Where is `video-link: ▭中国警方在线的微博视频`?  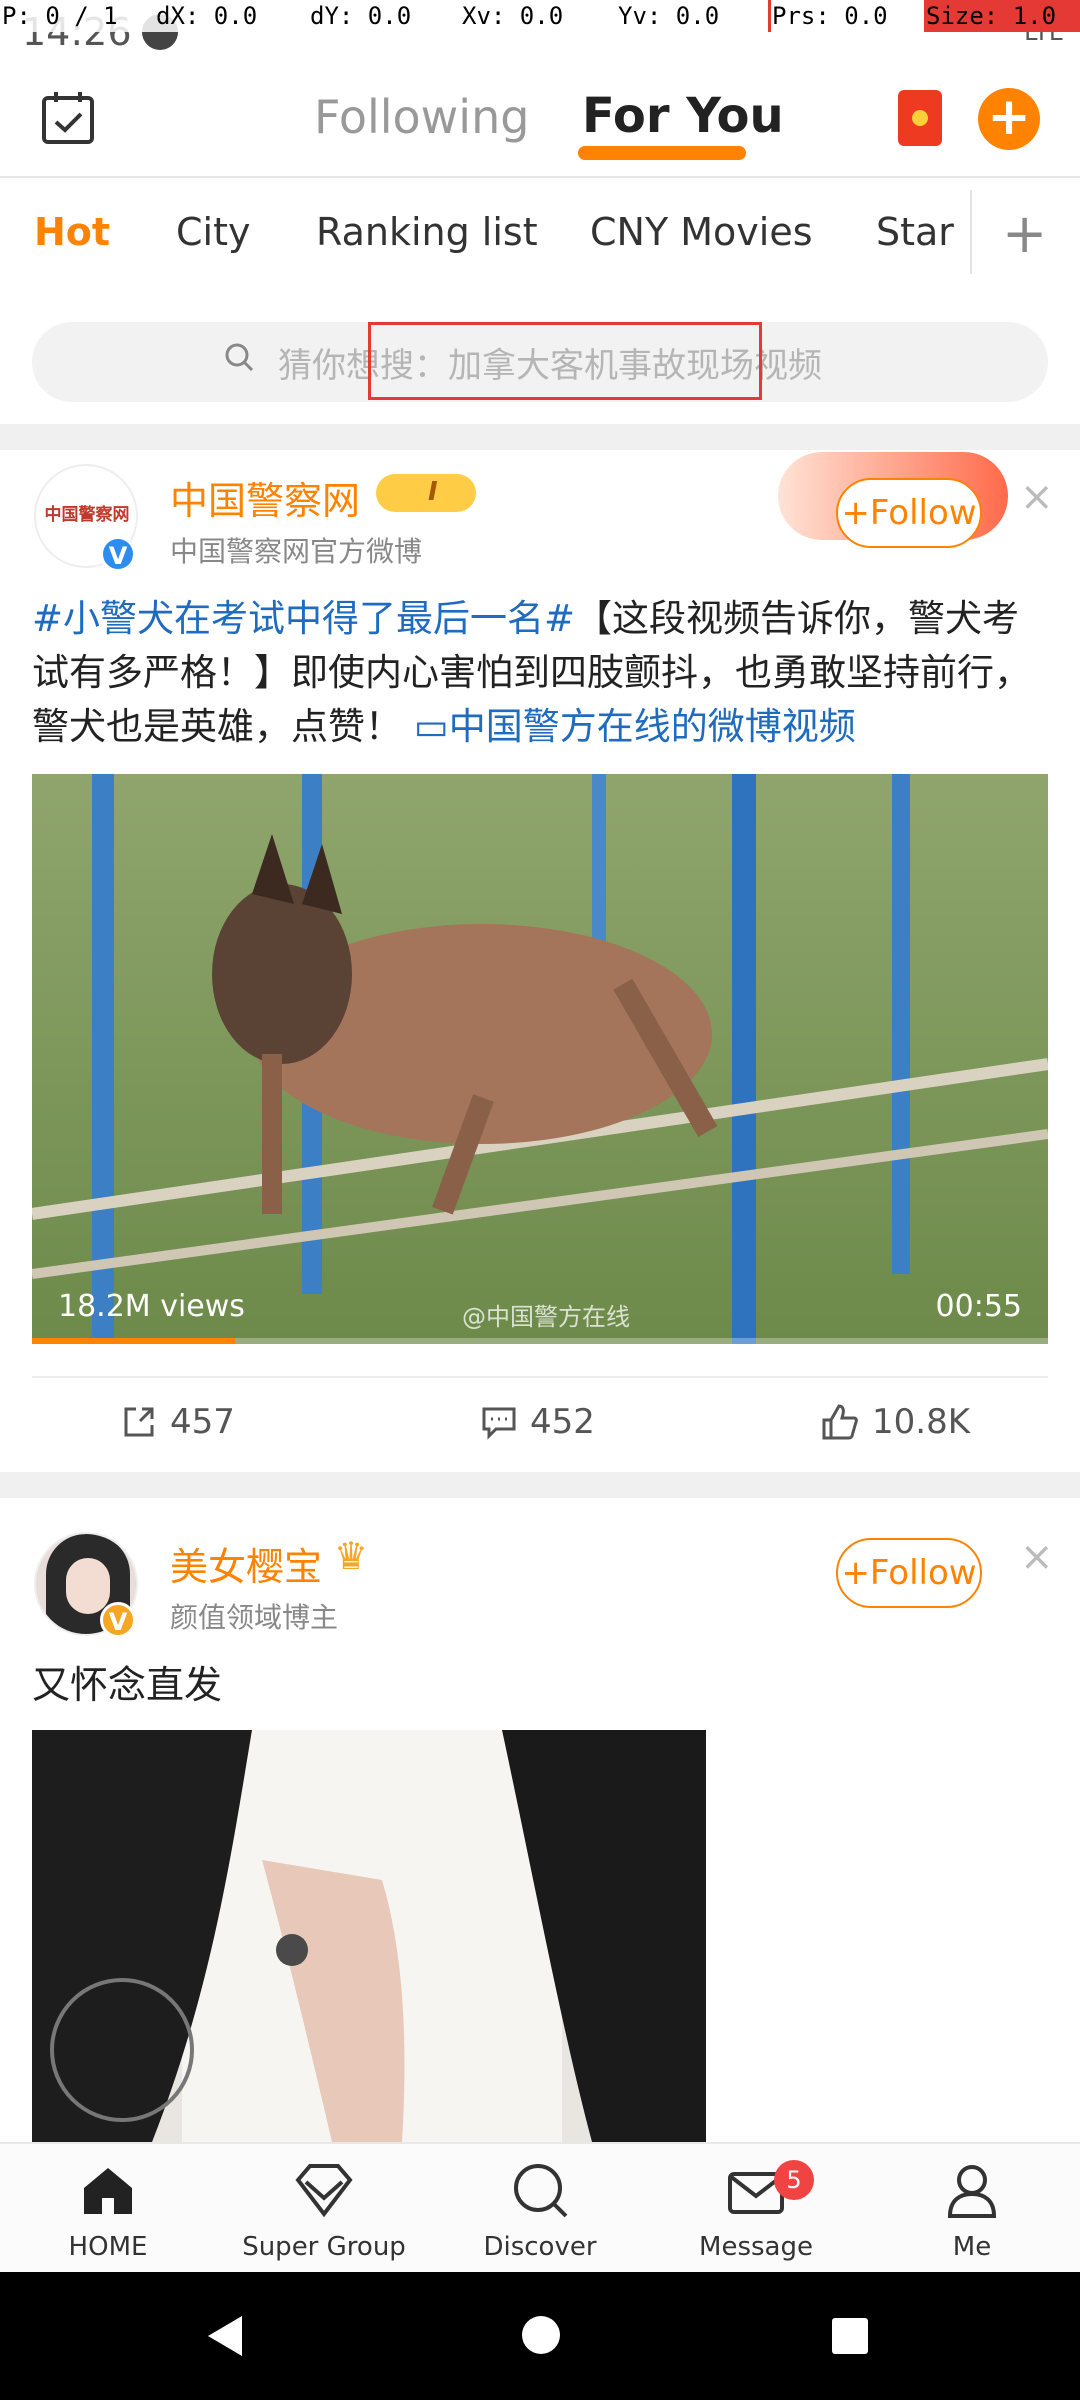 video-link: ▭中国警方在线的微博视频 is located at coordinates (635, 726).